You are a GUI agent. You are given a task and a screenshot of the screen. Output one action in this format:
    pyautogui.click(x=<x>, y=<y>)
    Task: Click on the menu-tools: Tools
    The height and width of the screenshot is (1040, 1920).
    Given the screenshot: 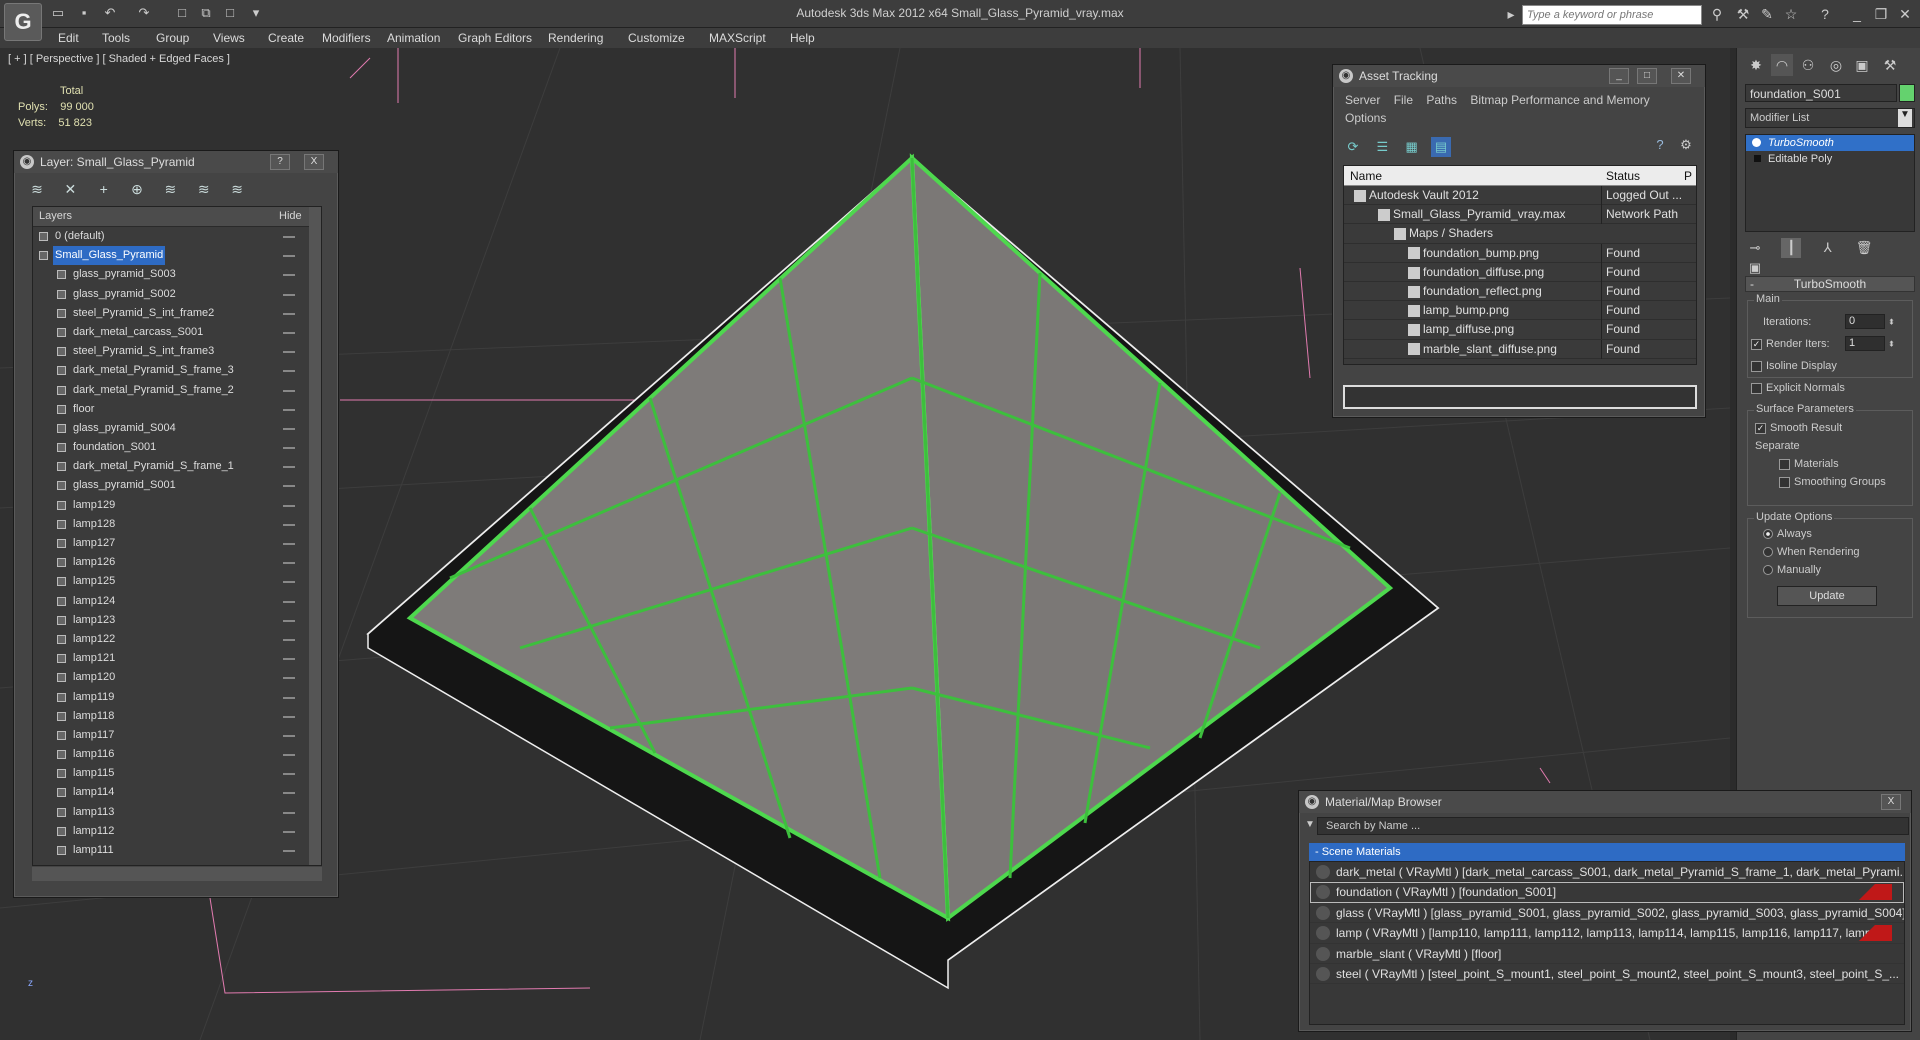 What is the action you would take?
    pyautogui.click(x=116, y=38)
    